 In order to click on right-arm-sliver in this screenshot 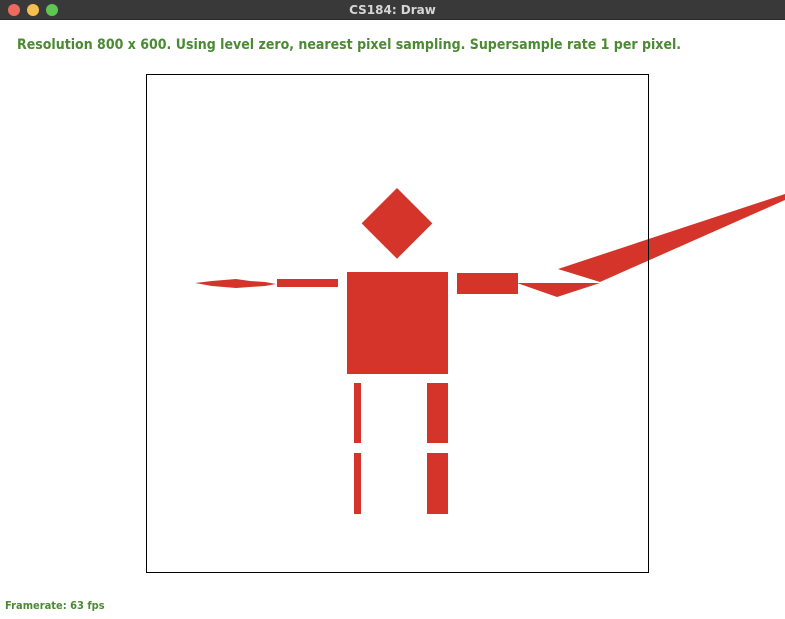, I will do `click(671, 238)`.